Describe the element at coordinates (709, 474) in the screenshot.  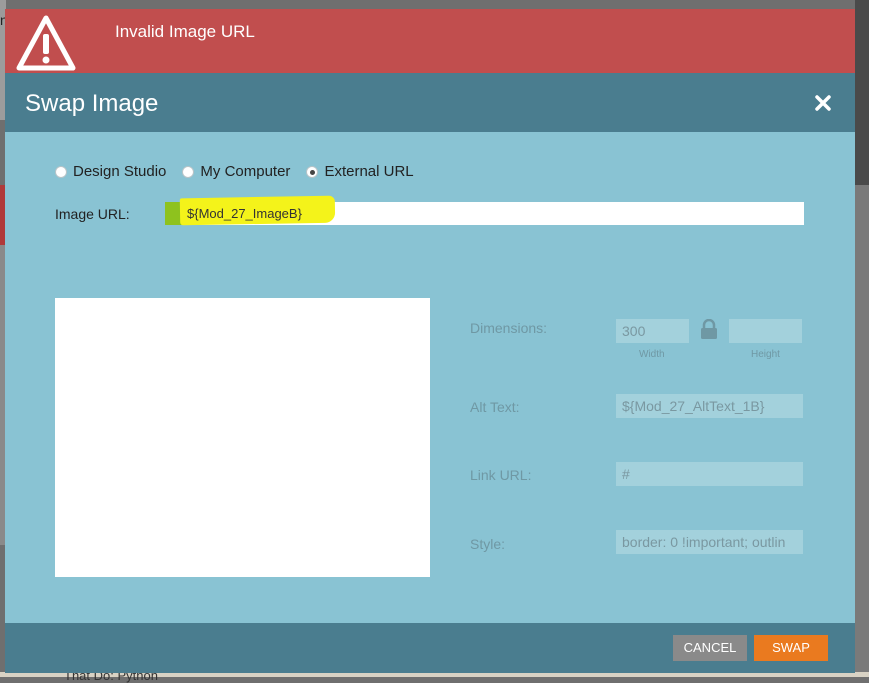
I see `link-url-input: #` at that location.